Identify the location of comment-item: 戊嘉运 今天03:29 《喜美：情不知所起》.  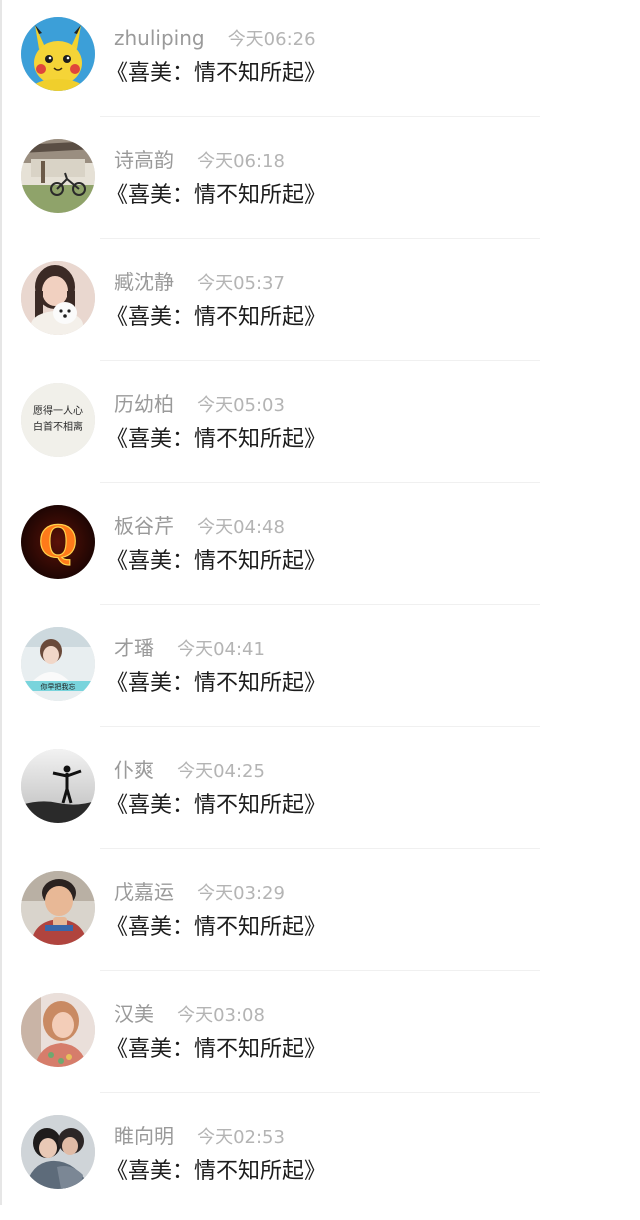
(320, 915).